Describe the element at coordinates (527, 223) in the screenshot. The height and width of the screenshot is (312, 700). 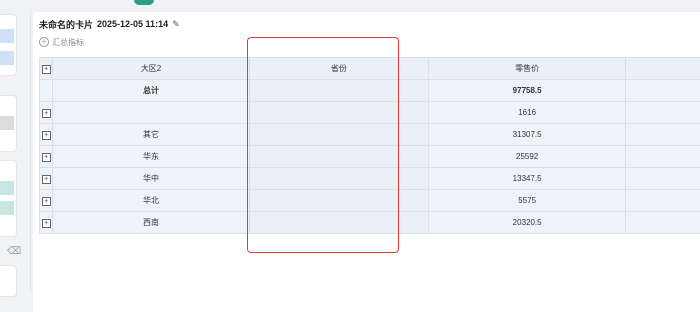
I see `row-retail-price: 20320.5` at that location.